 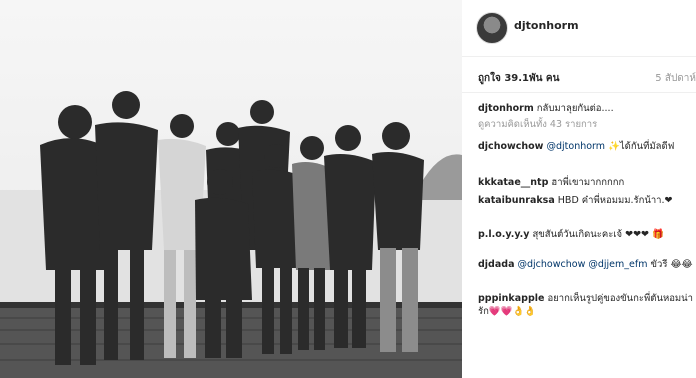 What do you see at coordinates (671, 264) in the screenshot?
I see `comment-text: ขัวรี 😂😂` at bounding box center [671, 264].